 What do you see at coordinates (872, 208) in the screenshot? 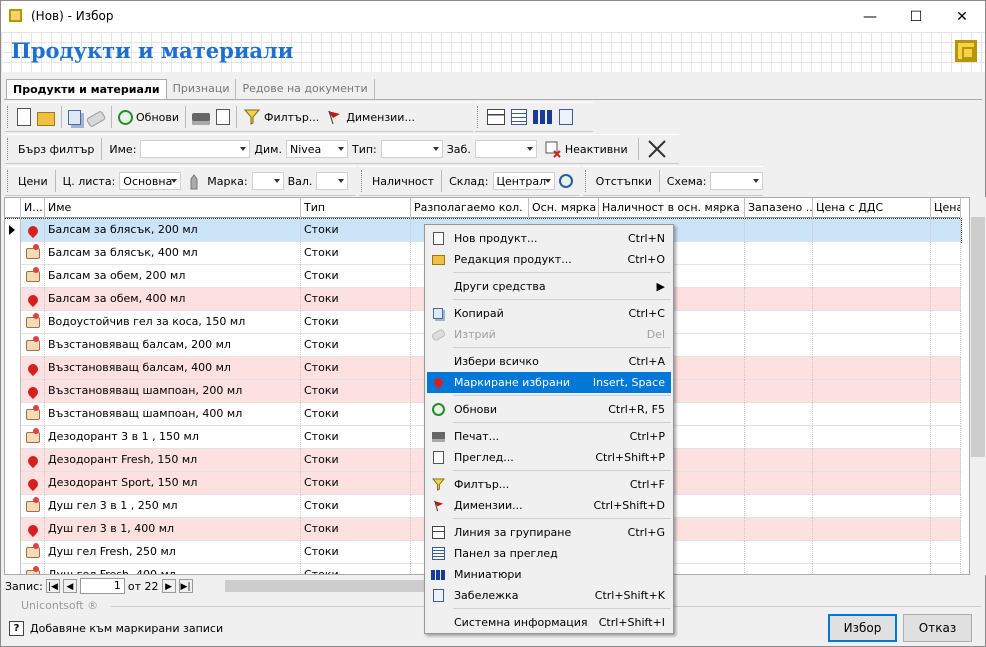
I see `column-header: Цена с ДДС` at bounding box center [872, 208].